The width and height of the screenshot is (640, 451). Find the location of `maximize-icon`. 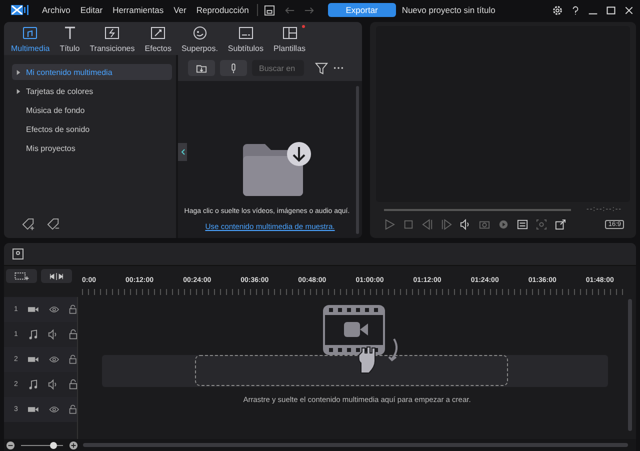

maximize-icon is located at coordinates (611, 10).